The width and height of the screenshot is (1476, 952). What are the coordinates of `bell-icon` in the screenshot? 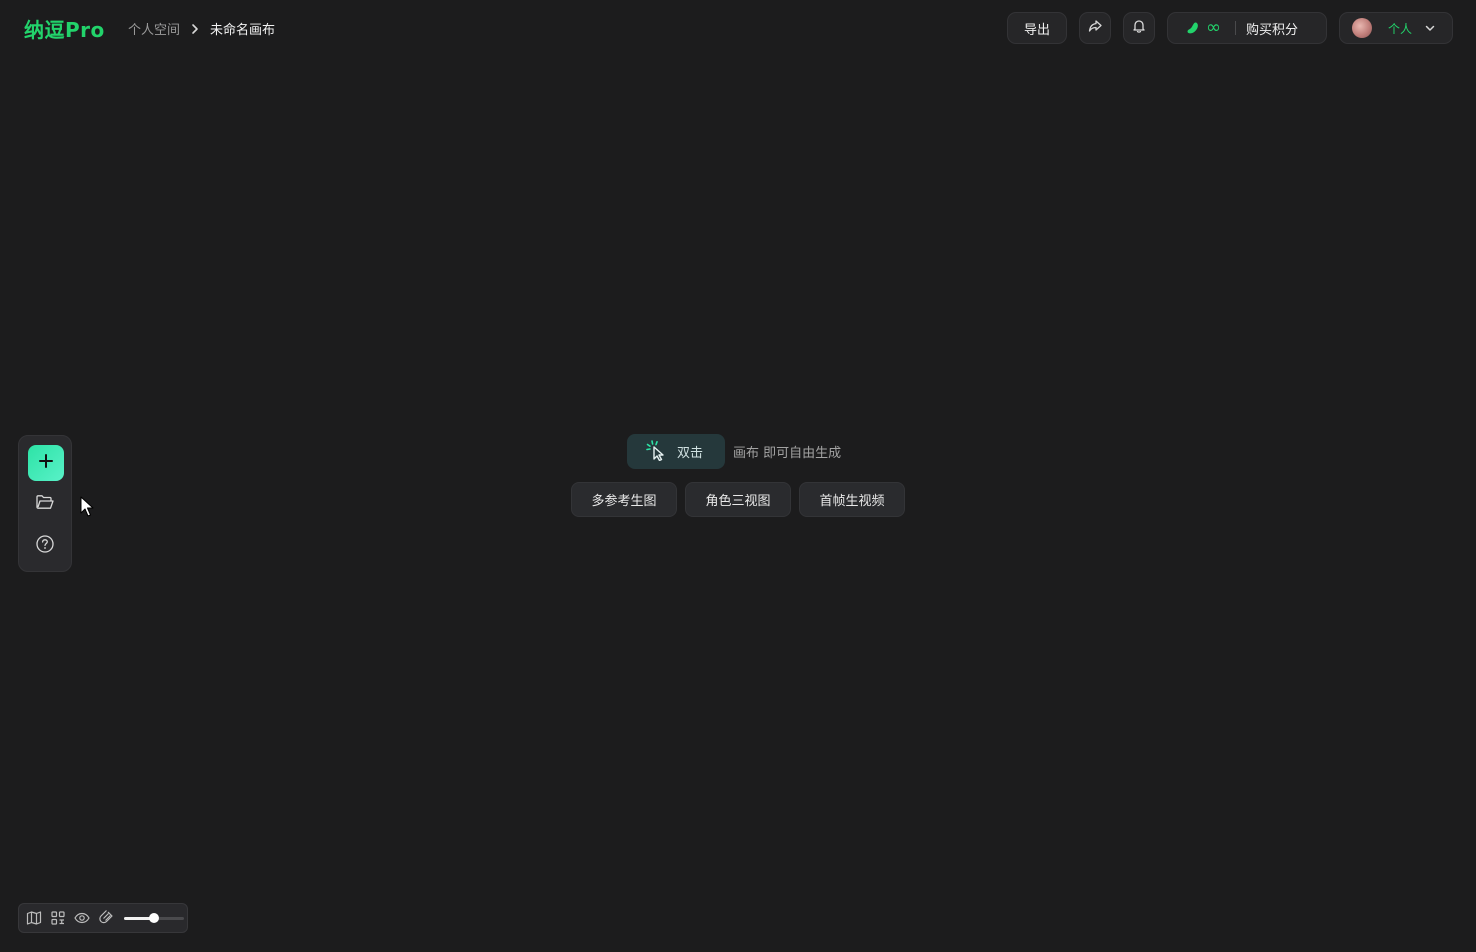 It's located at (1139, 28).